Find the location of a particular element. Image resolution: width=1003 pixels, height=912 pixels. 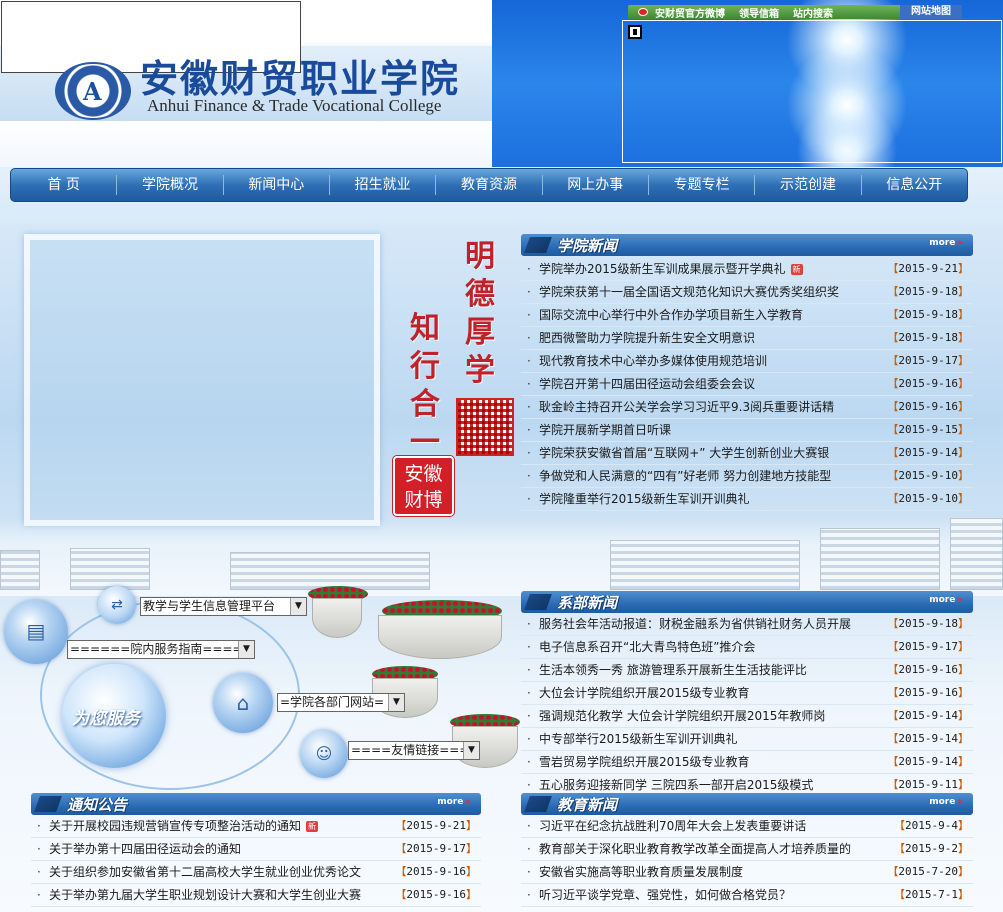

weibo-icon is located at coordinates (643, 12).